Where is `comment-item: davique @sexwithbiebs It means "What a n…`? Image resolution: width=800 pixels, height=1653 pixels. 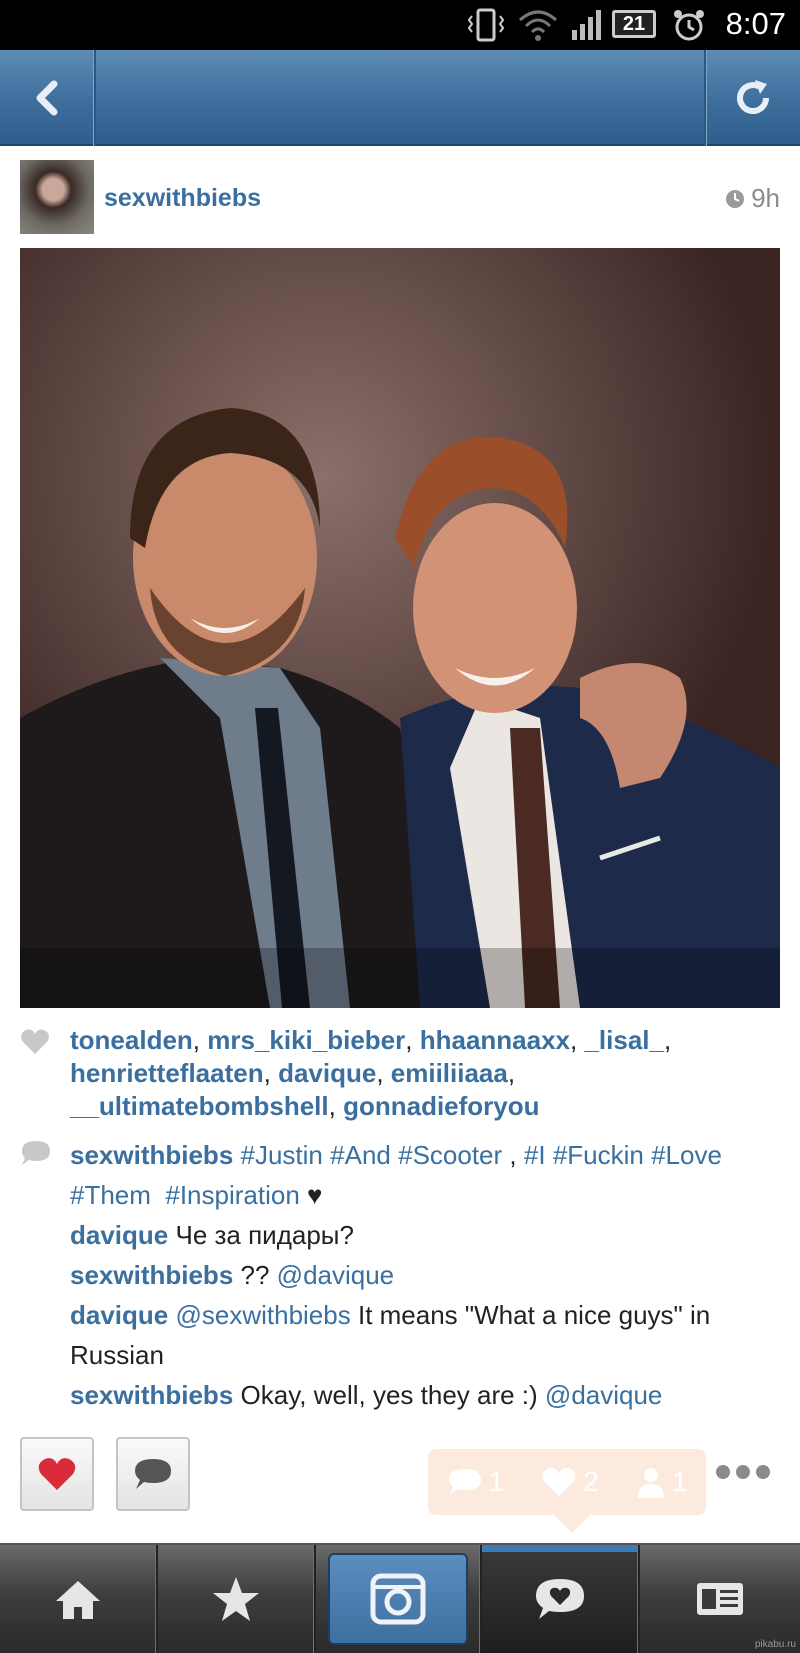 comment-item: davique @sexwithbiebs It means "What a n… is located at coordinates (425, 1335).